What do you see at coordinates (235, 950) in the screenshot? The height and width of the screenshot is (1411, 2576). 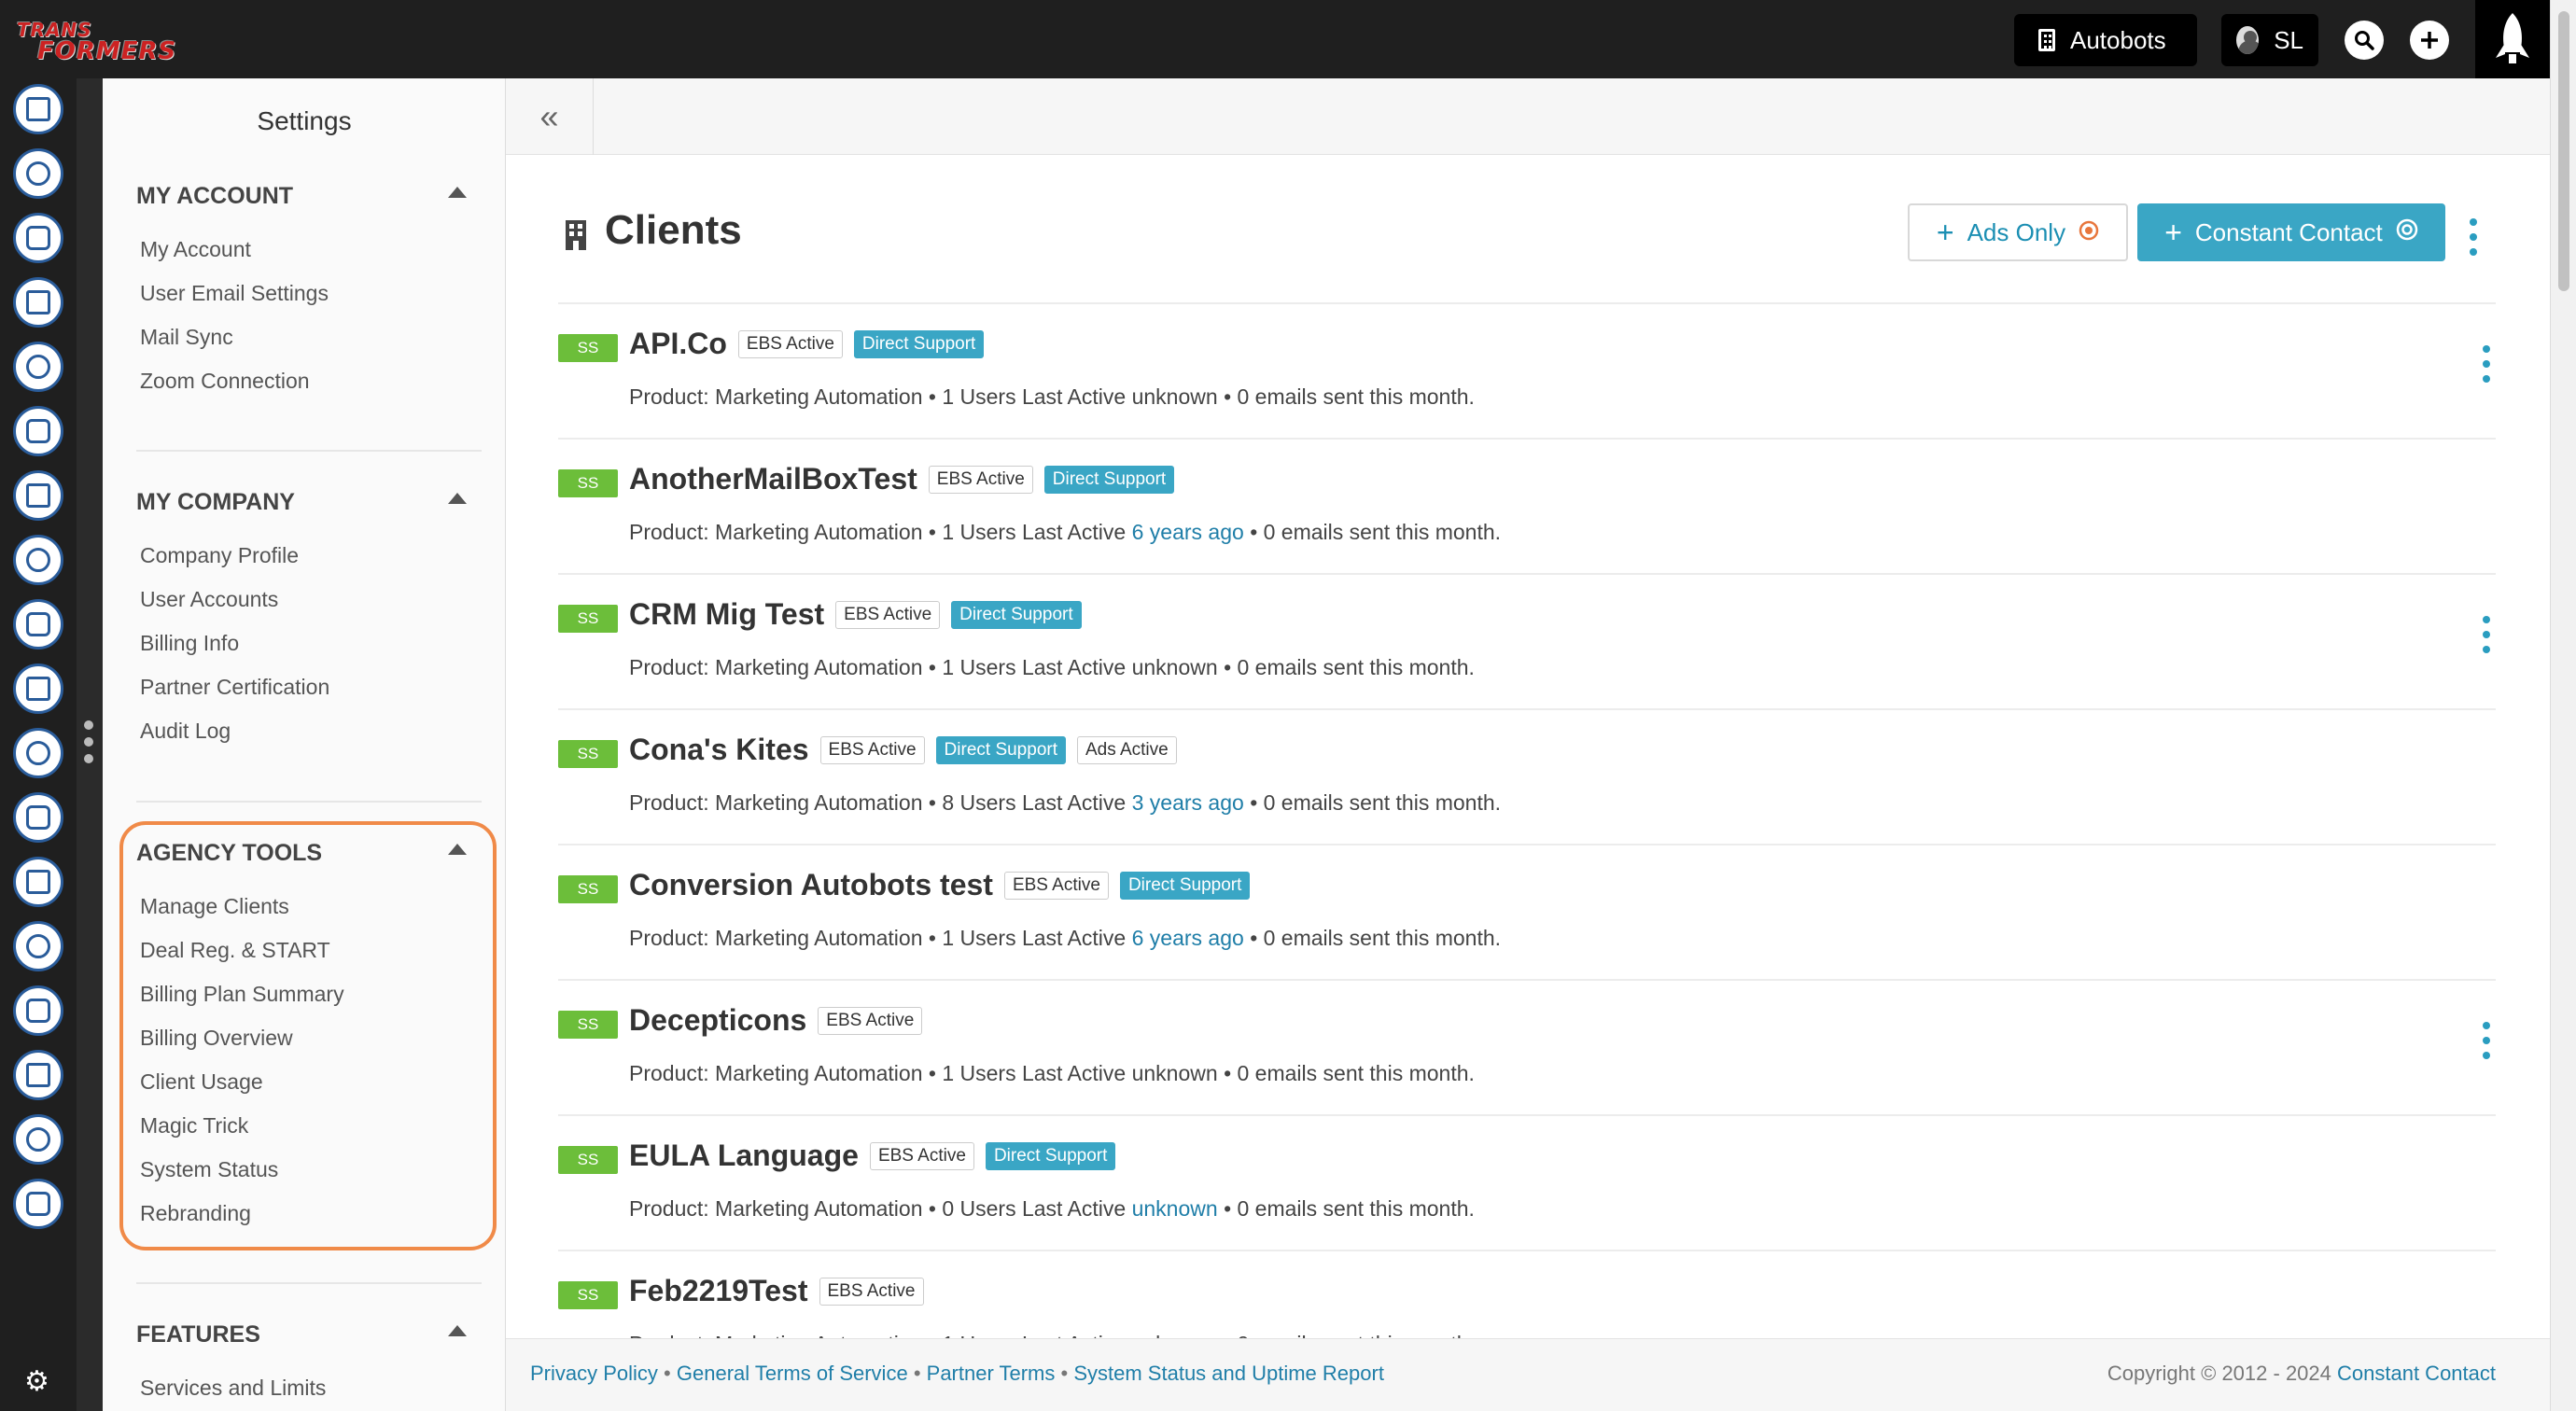 I see `link-deal-reg-start: Deal Reg. & START` at bounding box center [235, 950].